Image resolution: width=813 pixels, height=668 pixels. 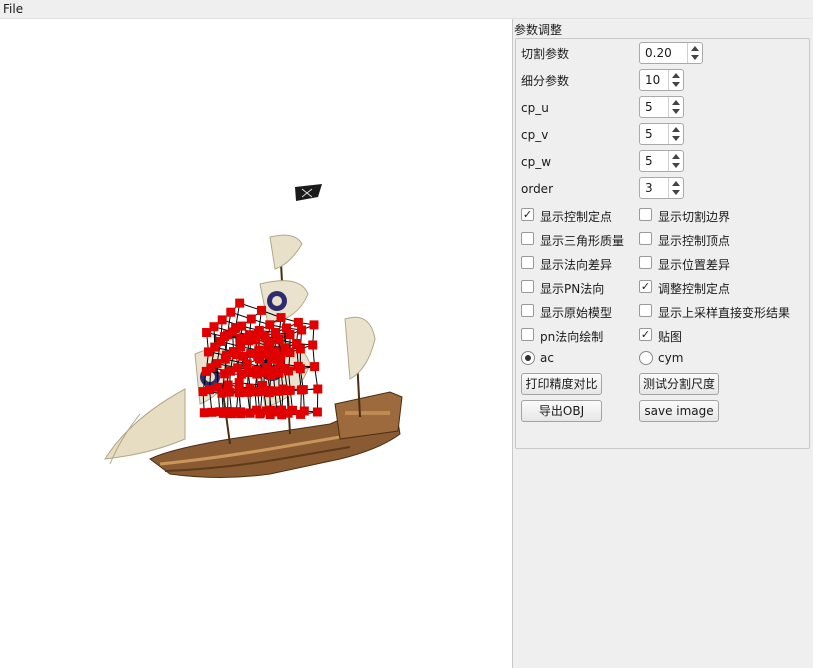 What do you see at coordinates (661, 80) in the screenshot?
I see `subdivision-param-spinbox: 10` at bounding box center [661, 80].